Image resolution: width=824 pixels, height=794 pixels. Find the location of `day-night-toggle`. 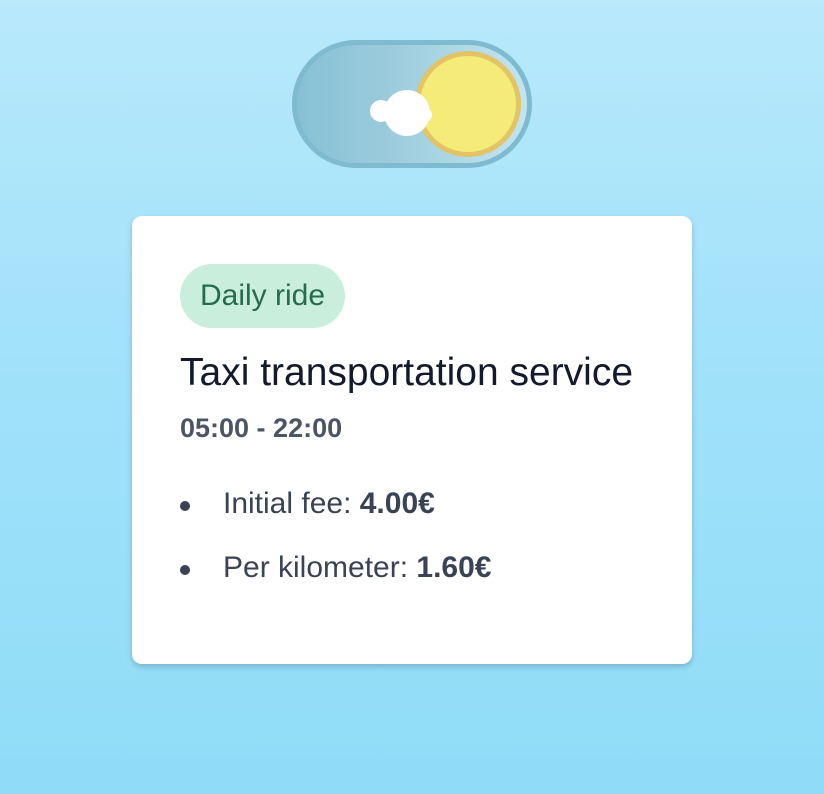

day-night-toggle is located at coordinates (412, 104).